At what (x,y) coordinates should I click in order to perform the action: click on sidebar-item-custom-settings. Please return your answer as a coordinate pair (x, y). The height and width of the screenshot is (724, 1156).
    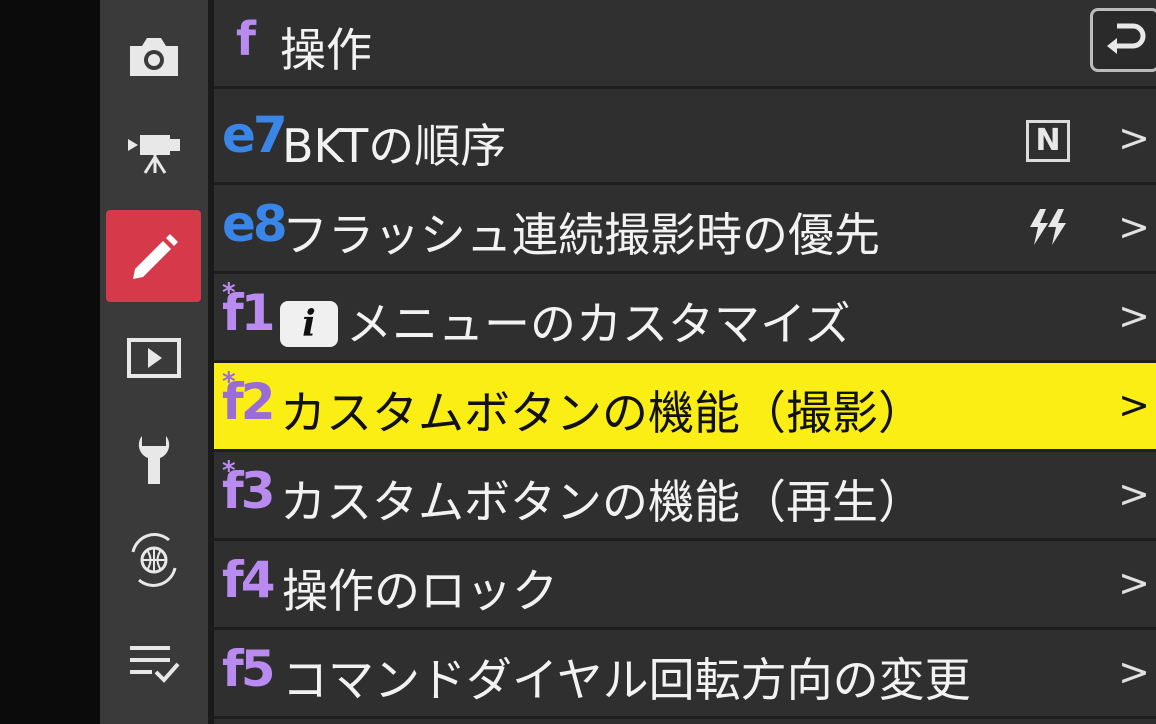
    Looking at the image, I should click on (153, 256).